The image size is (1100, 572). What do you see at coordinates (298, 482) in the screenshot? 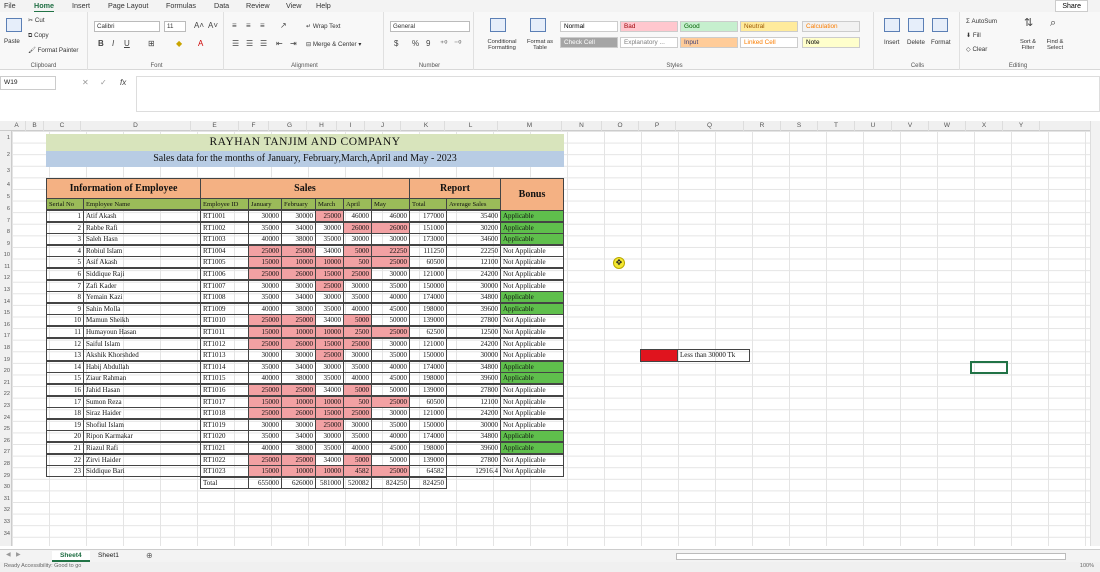
I see `total-cell-feb: 626000` at bounding box center [298, 482].